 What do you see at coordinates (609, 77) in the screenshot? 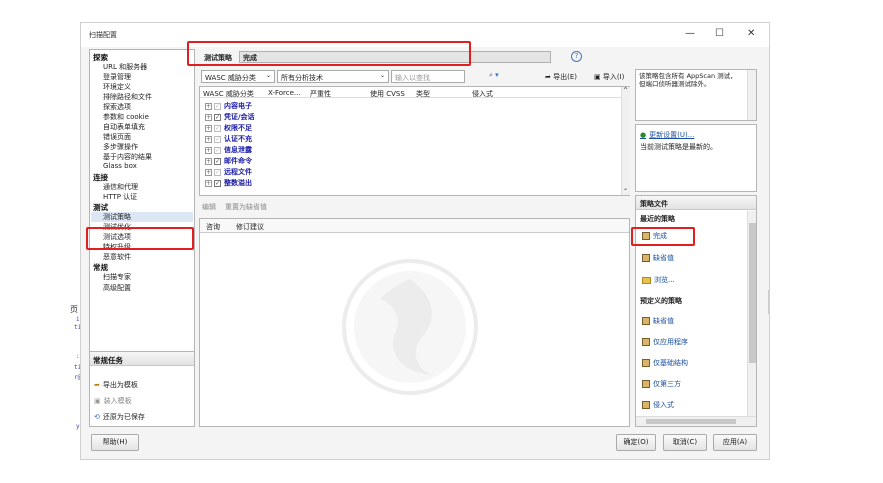
I see `import-button: ▣ 导入(I)` at bounding box center [609, 77].